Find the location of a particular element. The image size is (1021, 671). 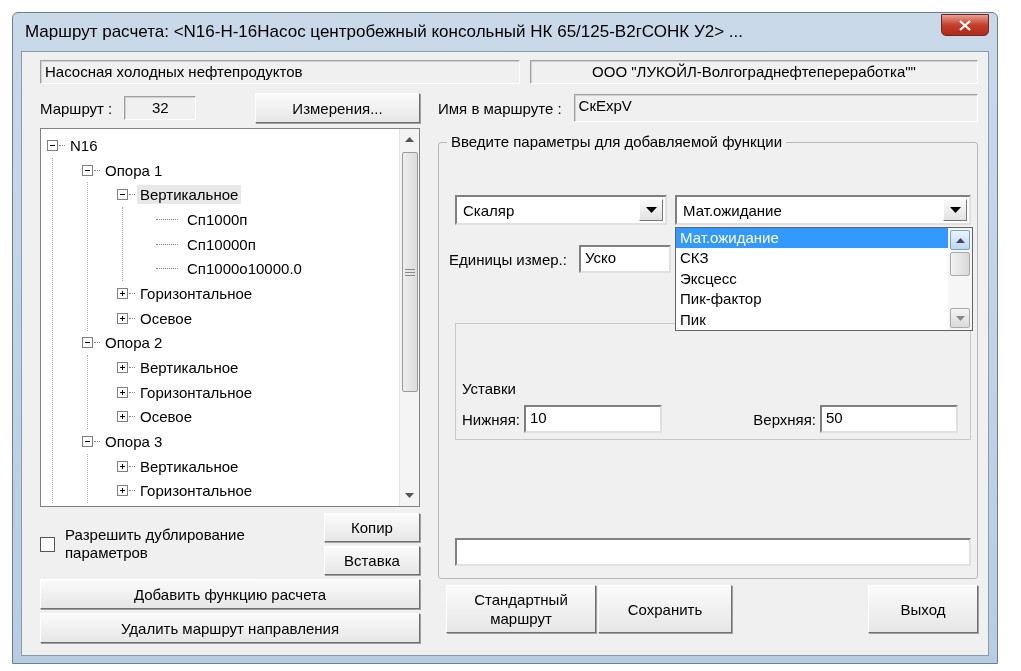

dropdown-option: СКЗ is located at coordinates (812, 258).